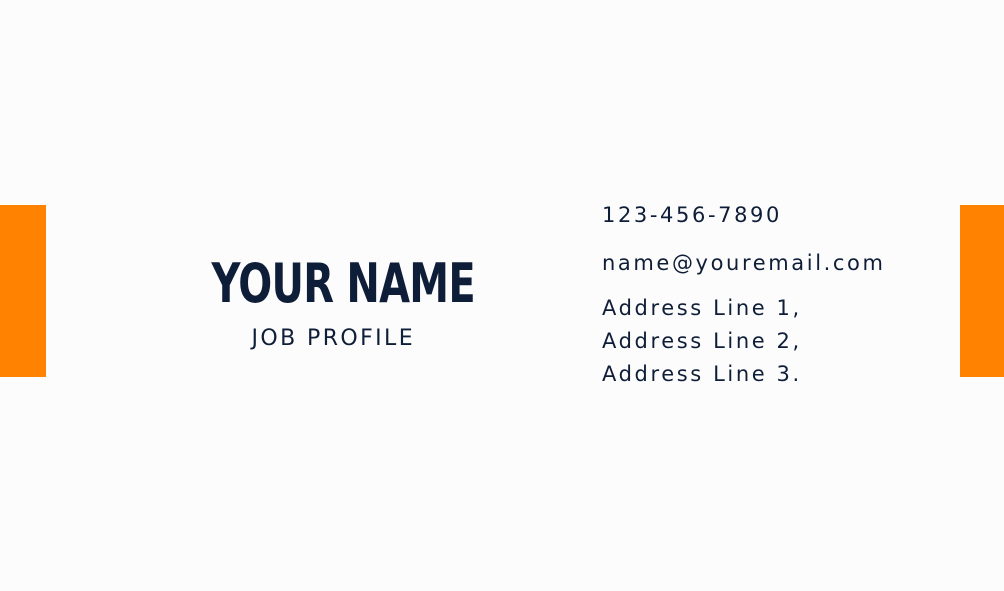  What do you see at coordinates (702, 308) in the screenshot?
I see `address-line-1: Address Line 1,` at bounding box center [702, 308].